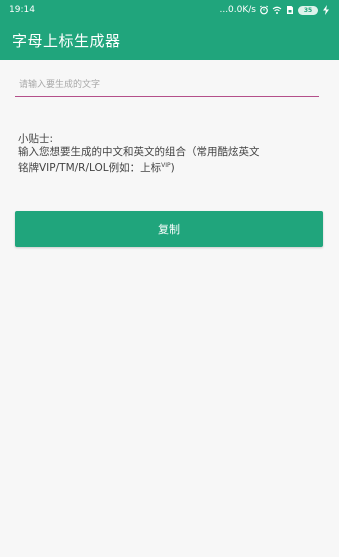 The height and width of the screenshot is (557, 339). I want to click on tips-line-2-text: 铭牌VIP/TM/R/LOL例如：上标, so click(90, 168).